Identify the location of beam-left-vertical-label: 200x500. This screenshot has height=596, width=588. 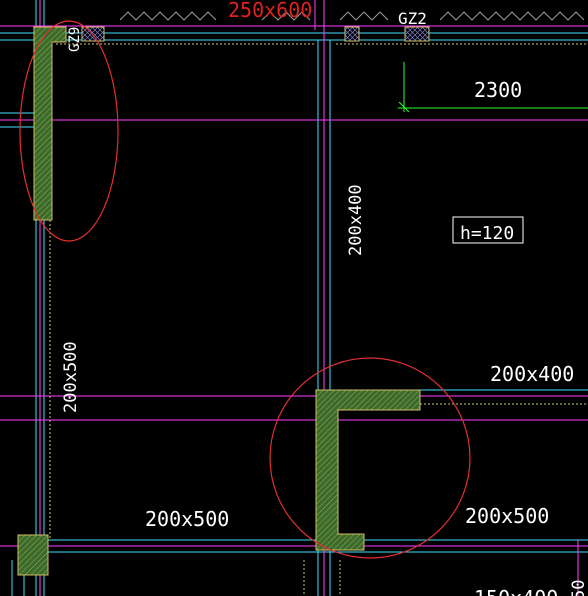
(71, 377).